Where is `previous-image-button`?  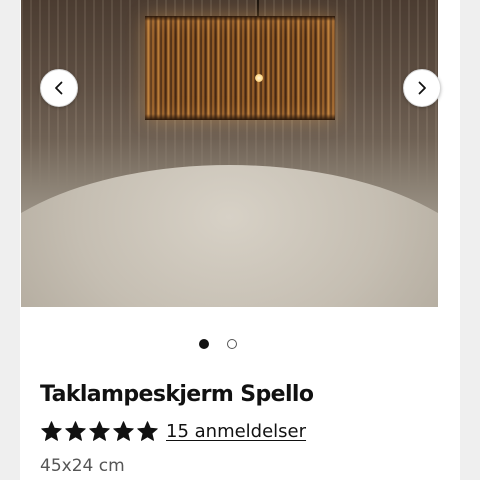 previous-image-button is located at coordinates (59, 88).